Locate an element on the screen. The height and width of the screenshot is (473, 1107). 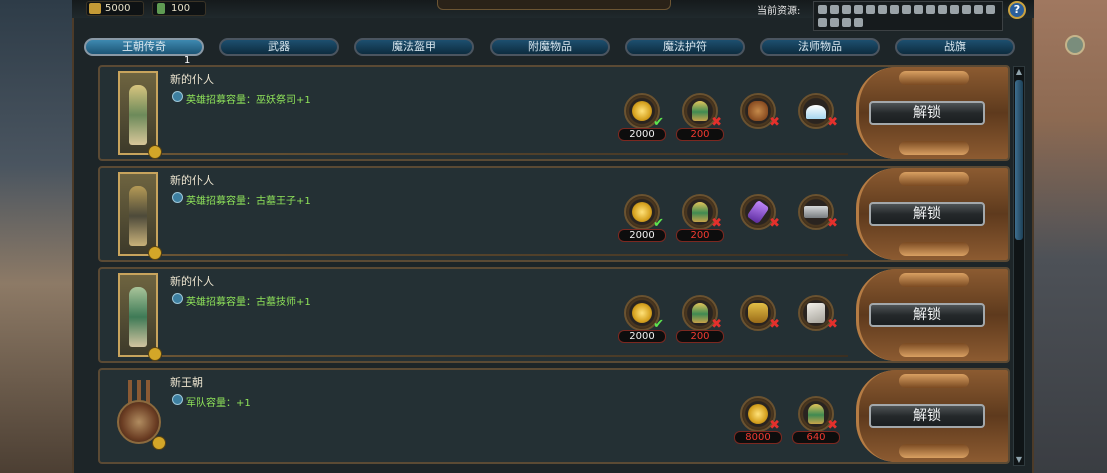
tab-magic-armour: 魔法盔甲 is located at coordinates (414, 47).